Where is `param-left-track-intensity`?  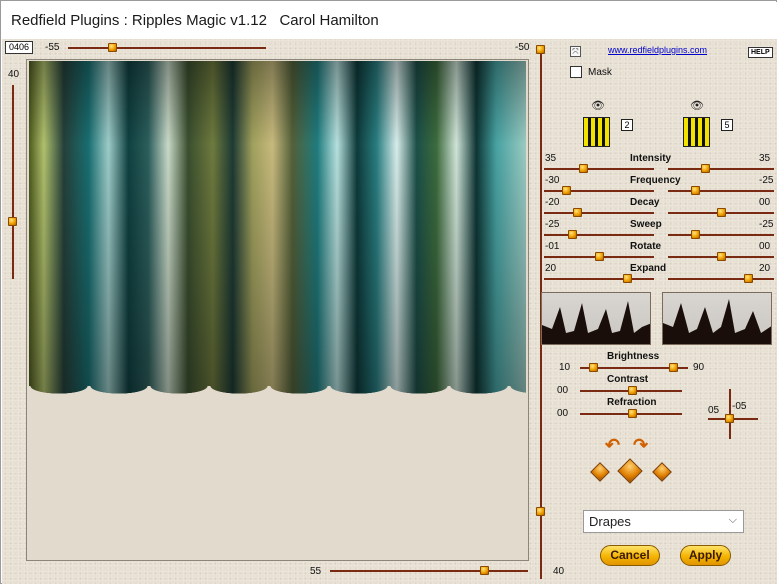 param-left-track-intensity is located at coordinates (599, 169).